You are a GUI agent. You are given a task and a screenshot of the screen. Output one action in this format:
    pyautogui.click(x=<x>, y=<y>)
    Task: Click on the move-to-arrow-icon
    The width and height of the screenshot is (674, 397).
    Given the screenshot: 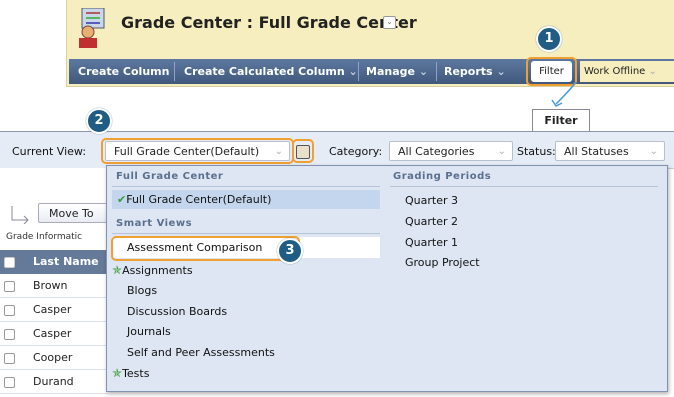 What is the action you would take?
    pyautogui.click(x=20, y=215)
    